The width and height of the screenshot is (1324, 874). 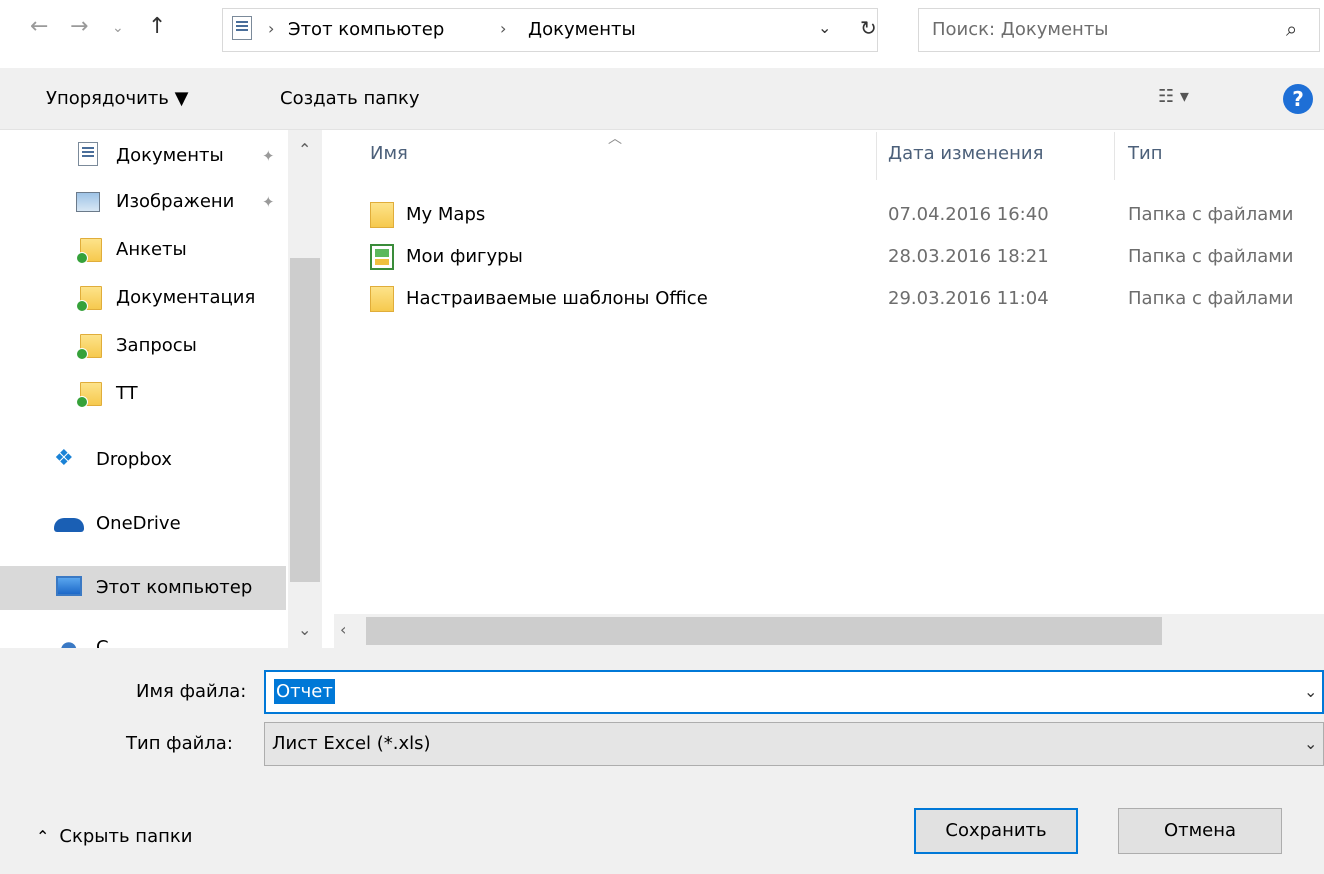 I want to click on sidebar-item-label: TT, so click(x=127, y=393).